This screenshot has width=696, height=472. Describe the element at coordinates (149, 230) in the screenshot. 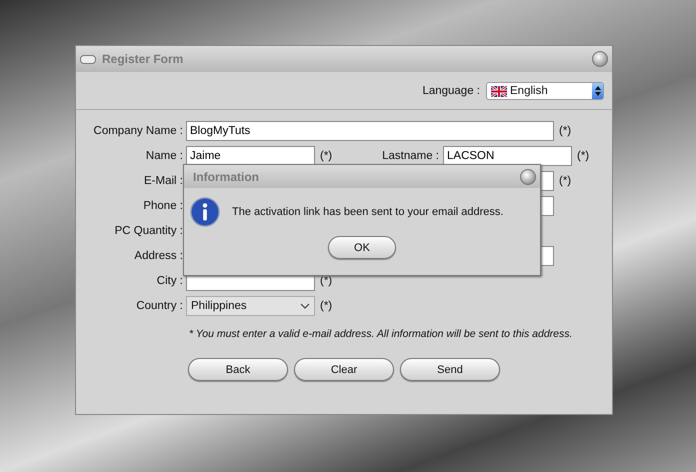

I see `field-label: PC Quantity :` at that location.